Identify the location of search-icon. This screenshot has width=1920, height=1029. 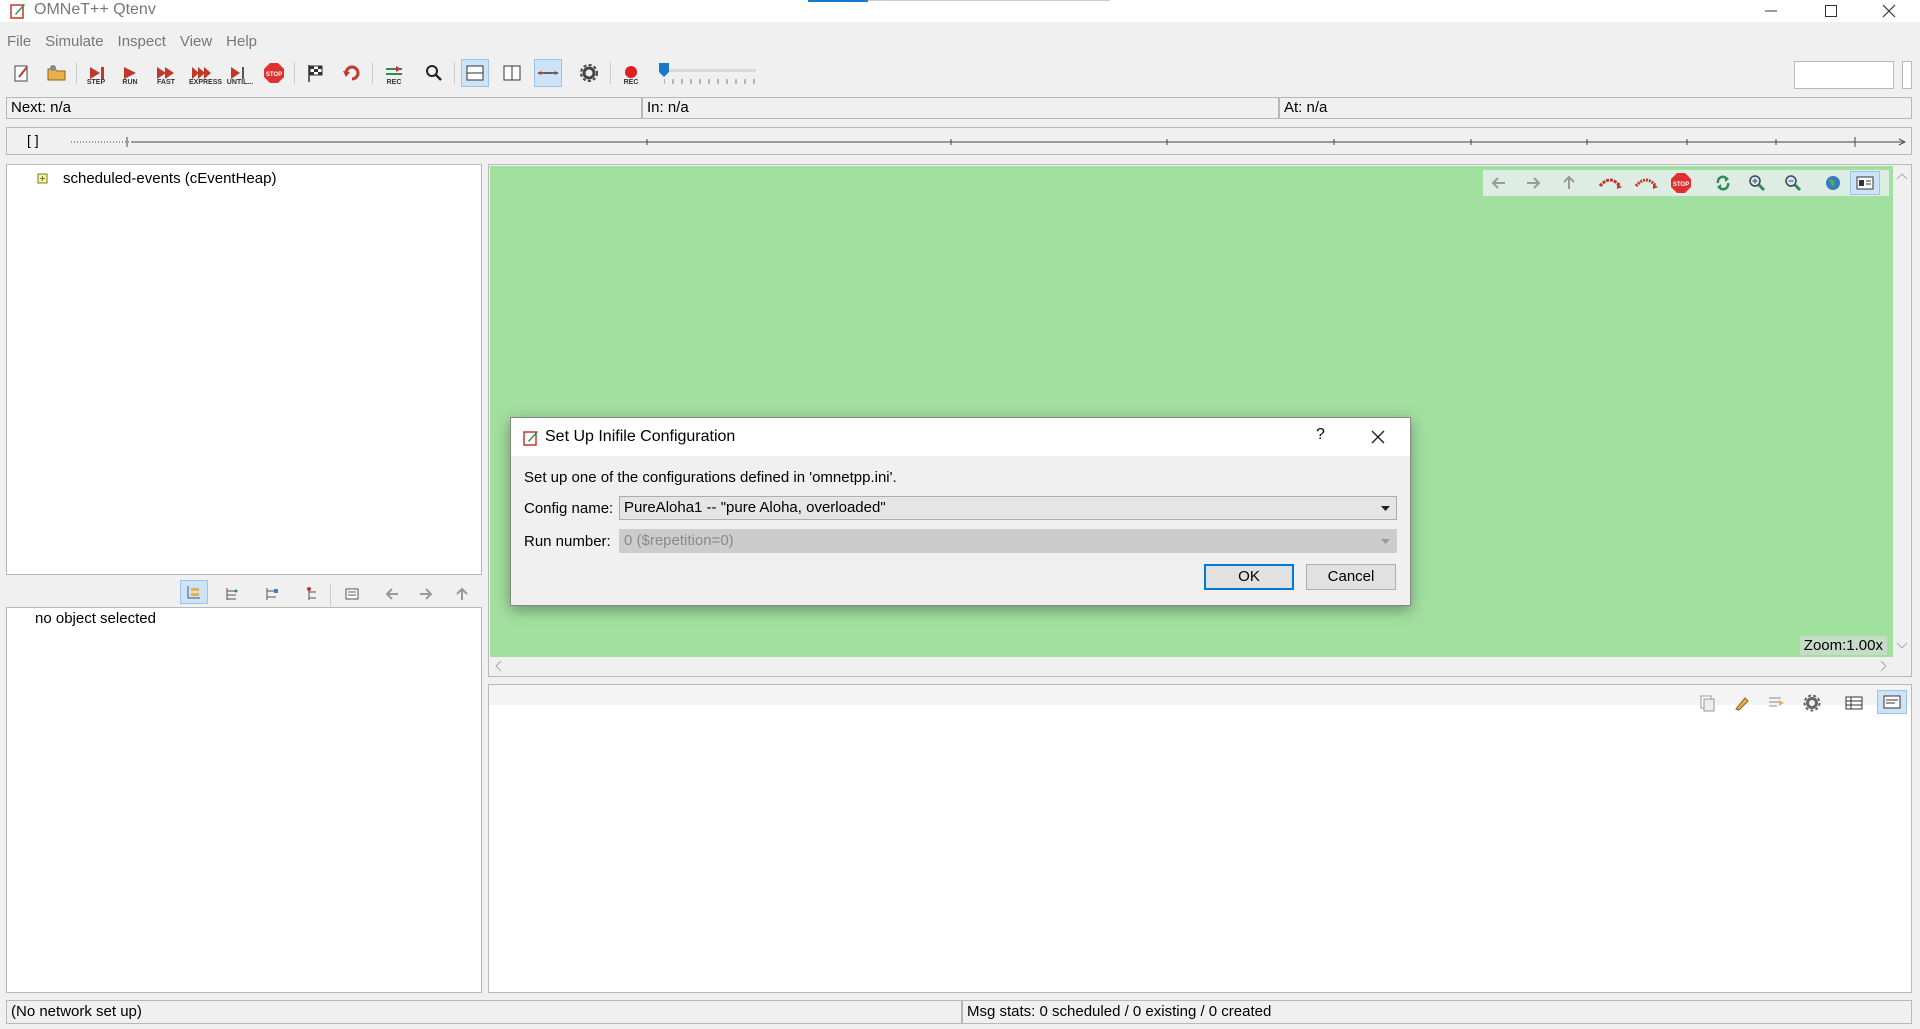
(434, 73).